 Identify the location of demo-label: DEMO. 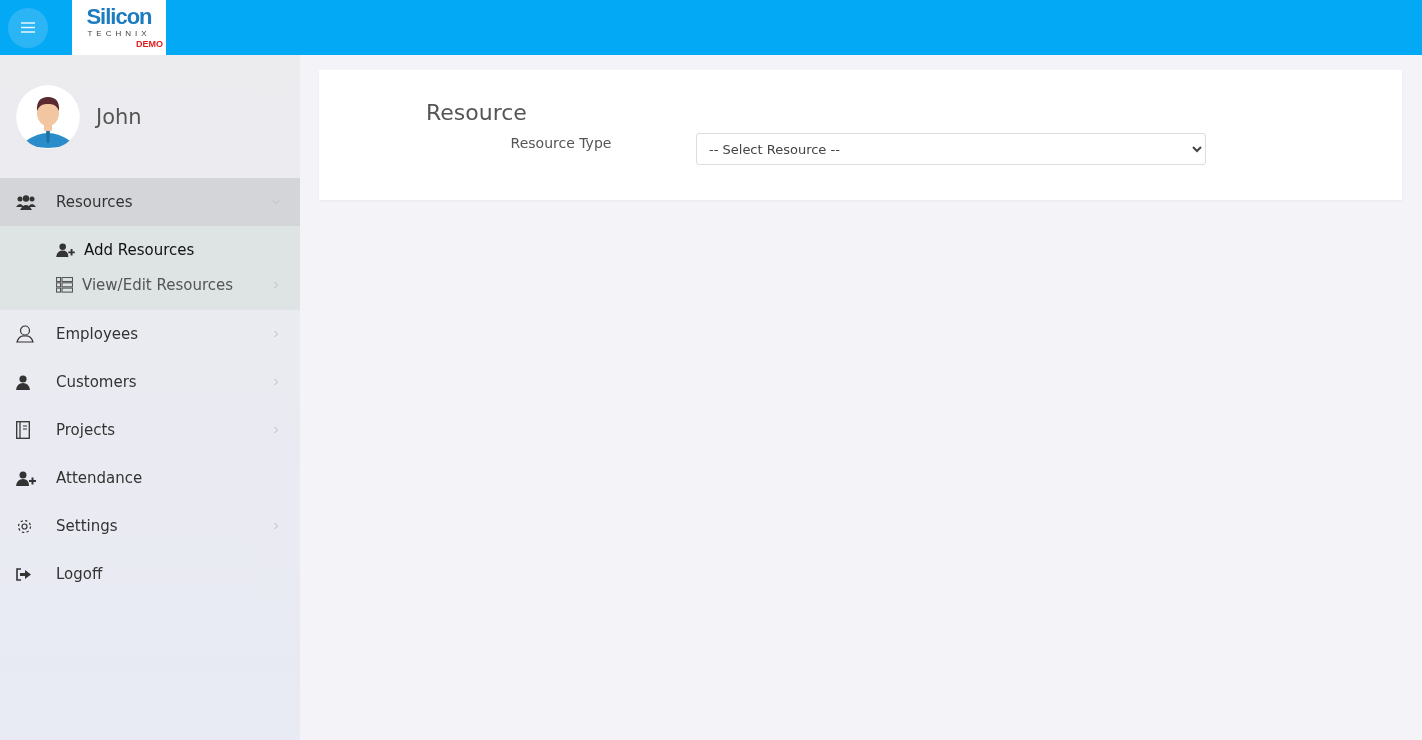
(149, 44).